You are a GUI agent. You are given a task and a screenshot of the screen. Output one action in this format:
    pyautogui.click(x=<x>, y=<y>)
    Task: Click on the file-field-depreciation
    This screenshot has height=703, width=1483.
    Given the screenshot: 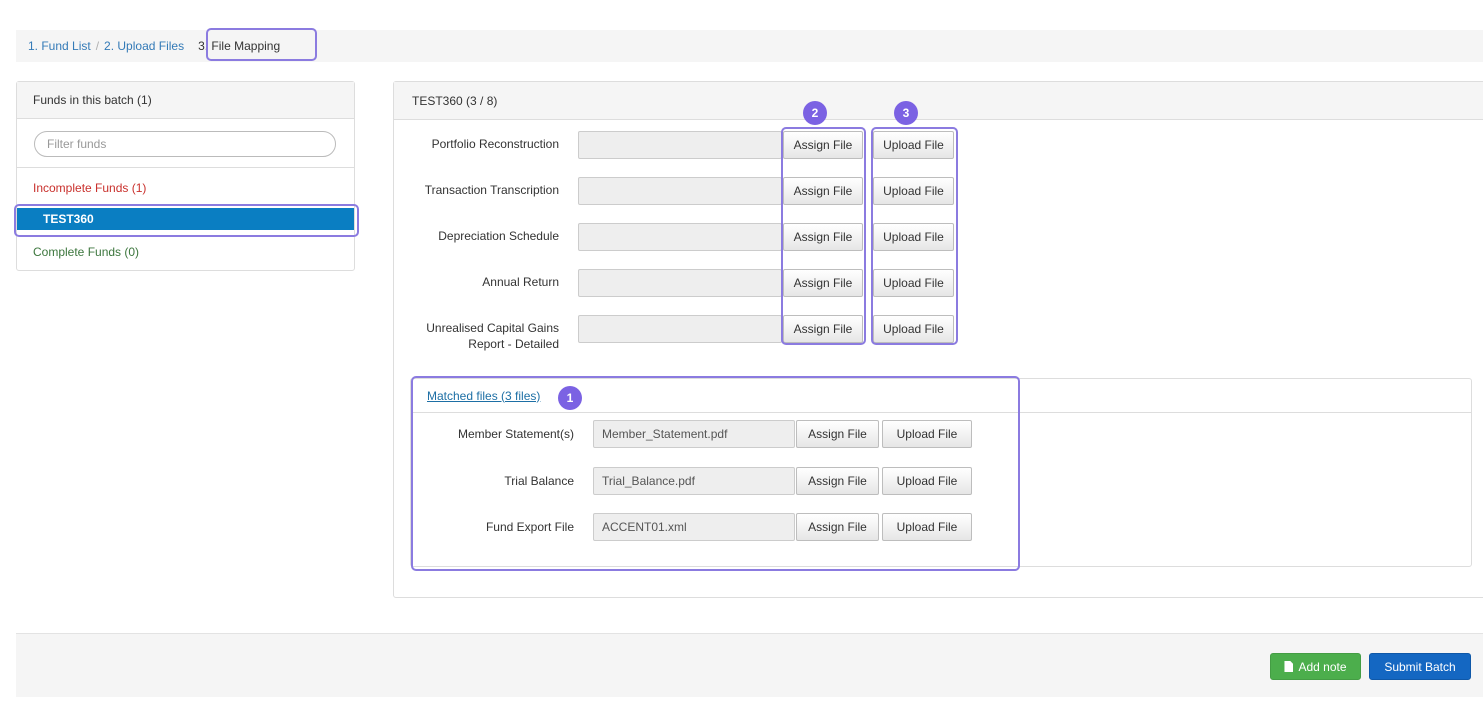 What is the action you would take?
    pyautogui.click(x=680, y=237)
    